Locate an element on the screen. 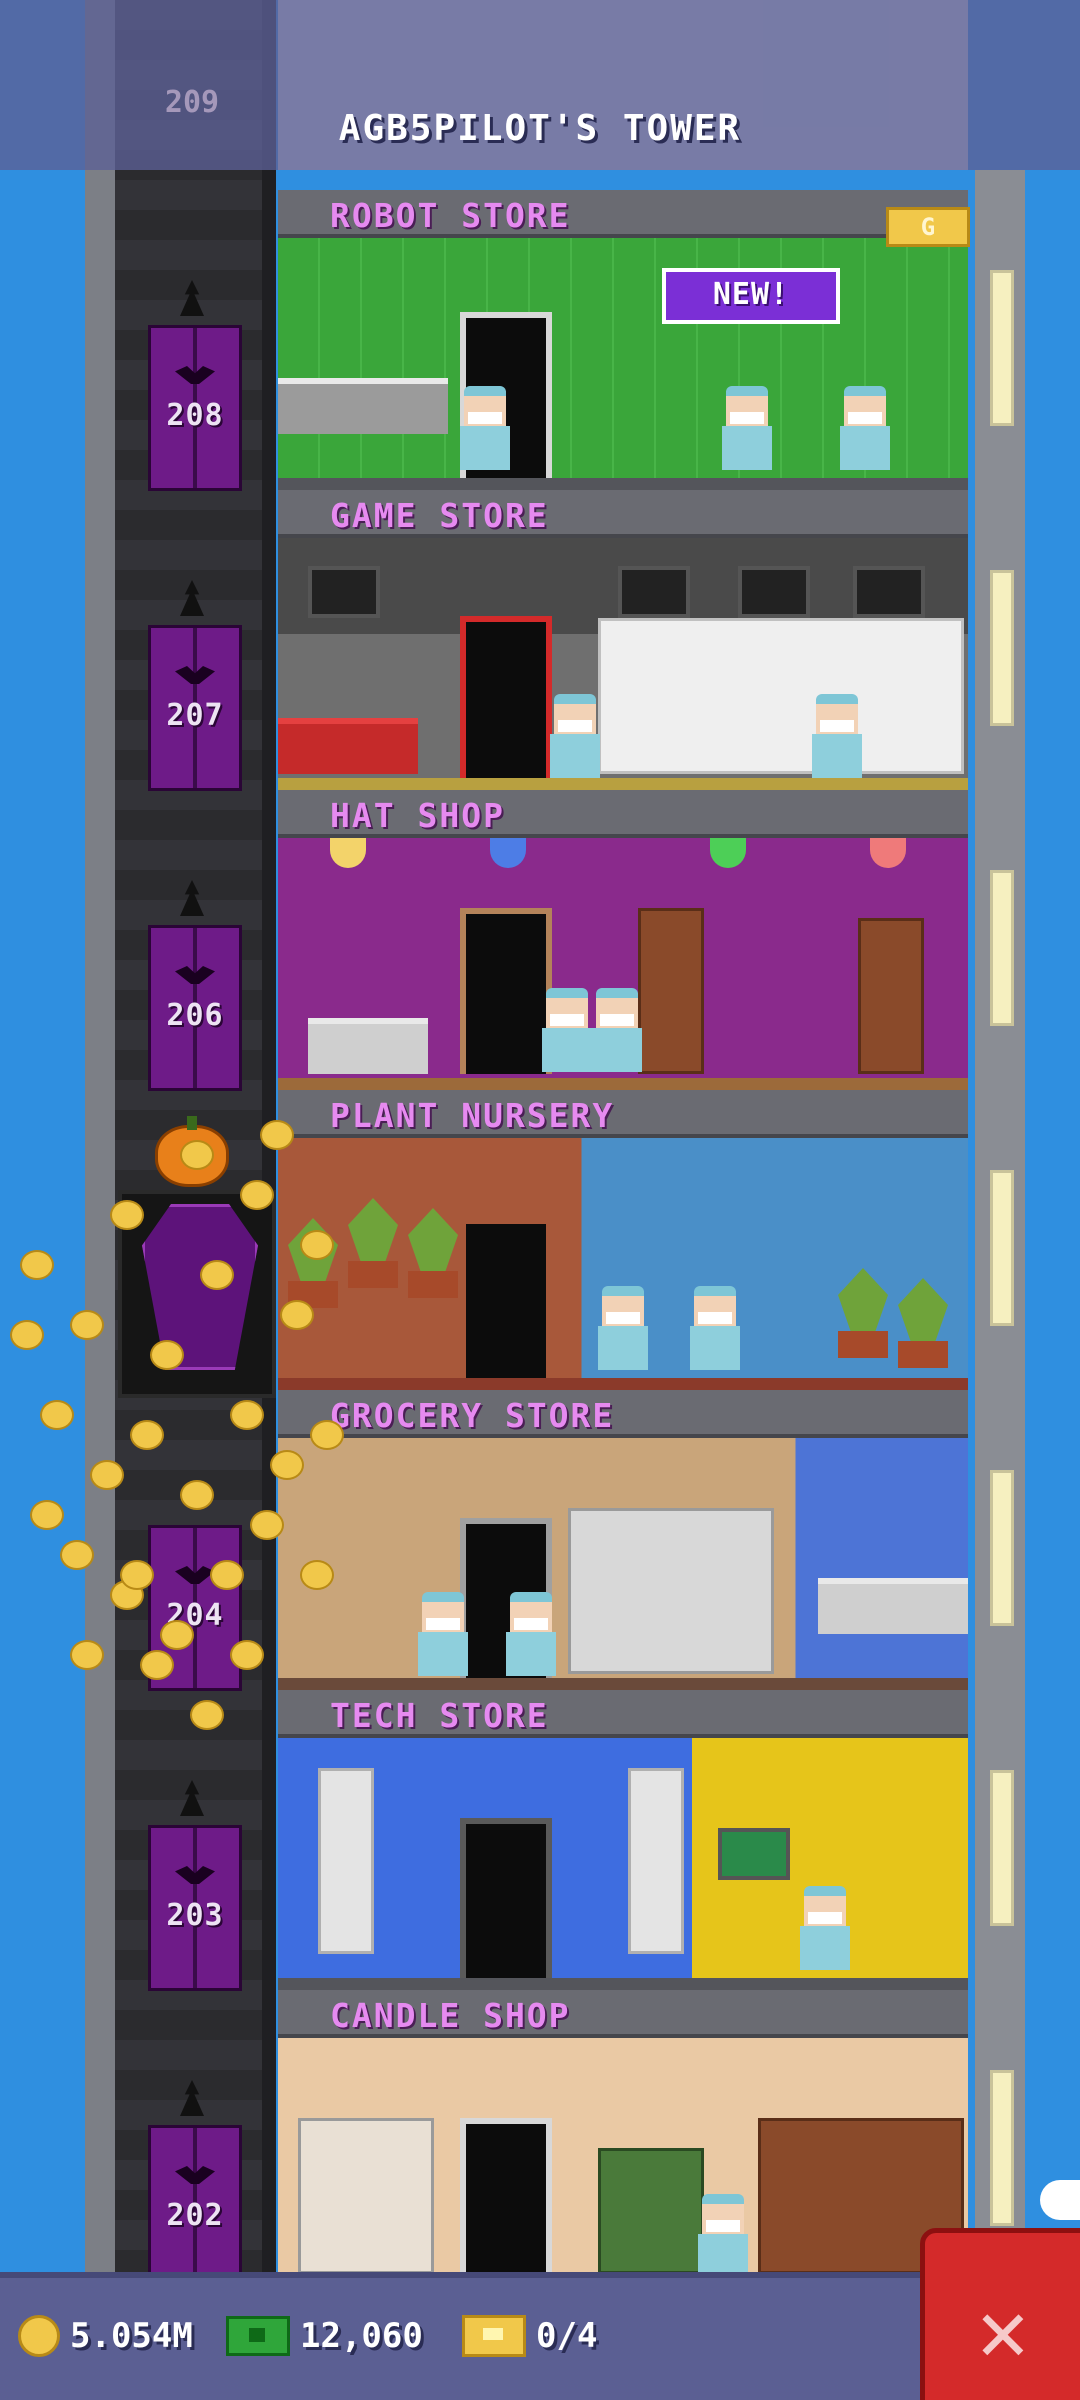  floor-robot-store: ROBOT STORE is located at coordinates (623, 340).